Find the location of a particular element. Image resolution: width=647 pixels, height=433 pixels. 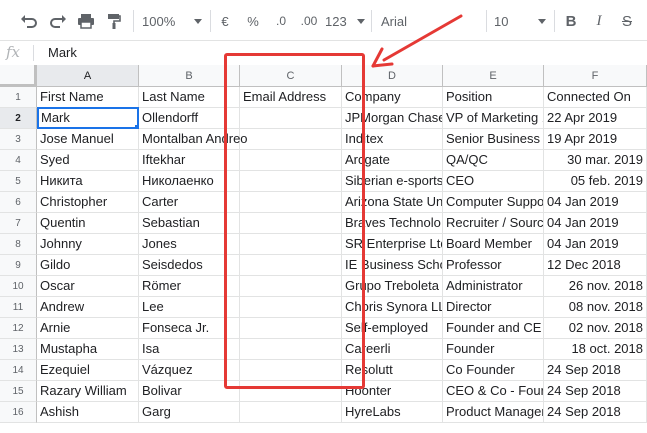

percent-button: % is located at coordinates (253, 21).